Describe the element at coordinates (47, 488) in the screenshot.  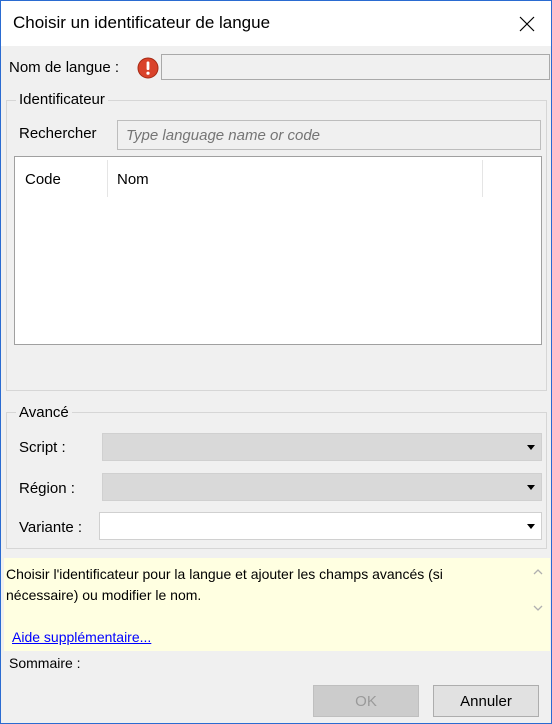
I see `region-label: Région :` at that location.